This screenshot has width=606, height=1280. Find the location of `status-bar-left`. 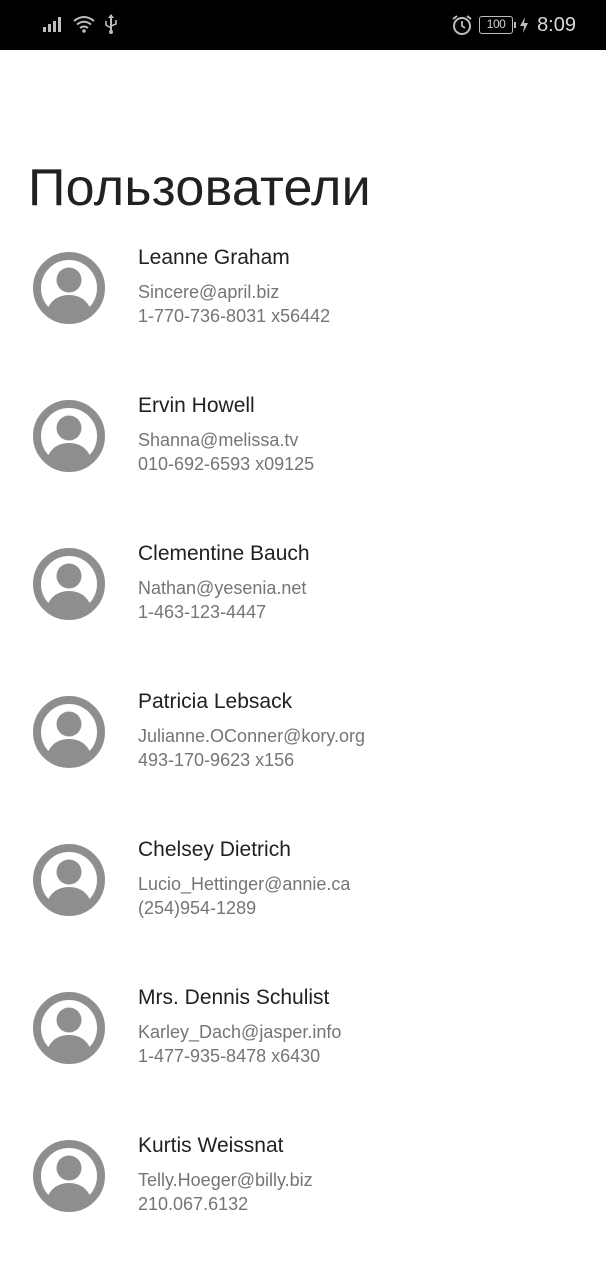

status-bar-left is located at coordinates (80, 24).